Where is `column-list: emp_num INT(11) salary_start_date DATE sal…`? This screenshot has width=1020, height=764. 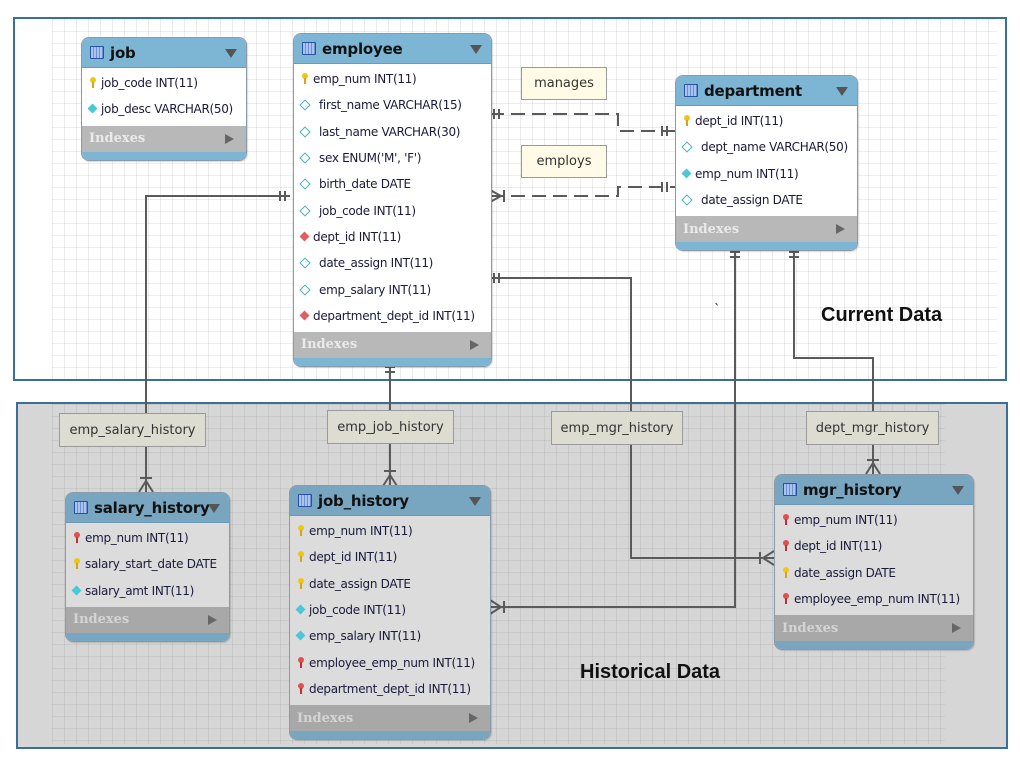 column-list: emp_num INT(11) salary_start_date DATE sal… is located at coordinates (147, 565).